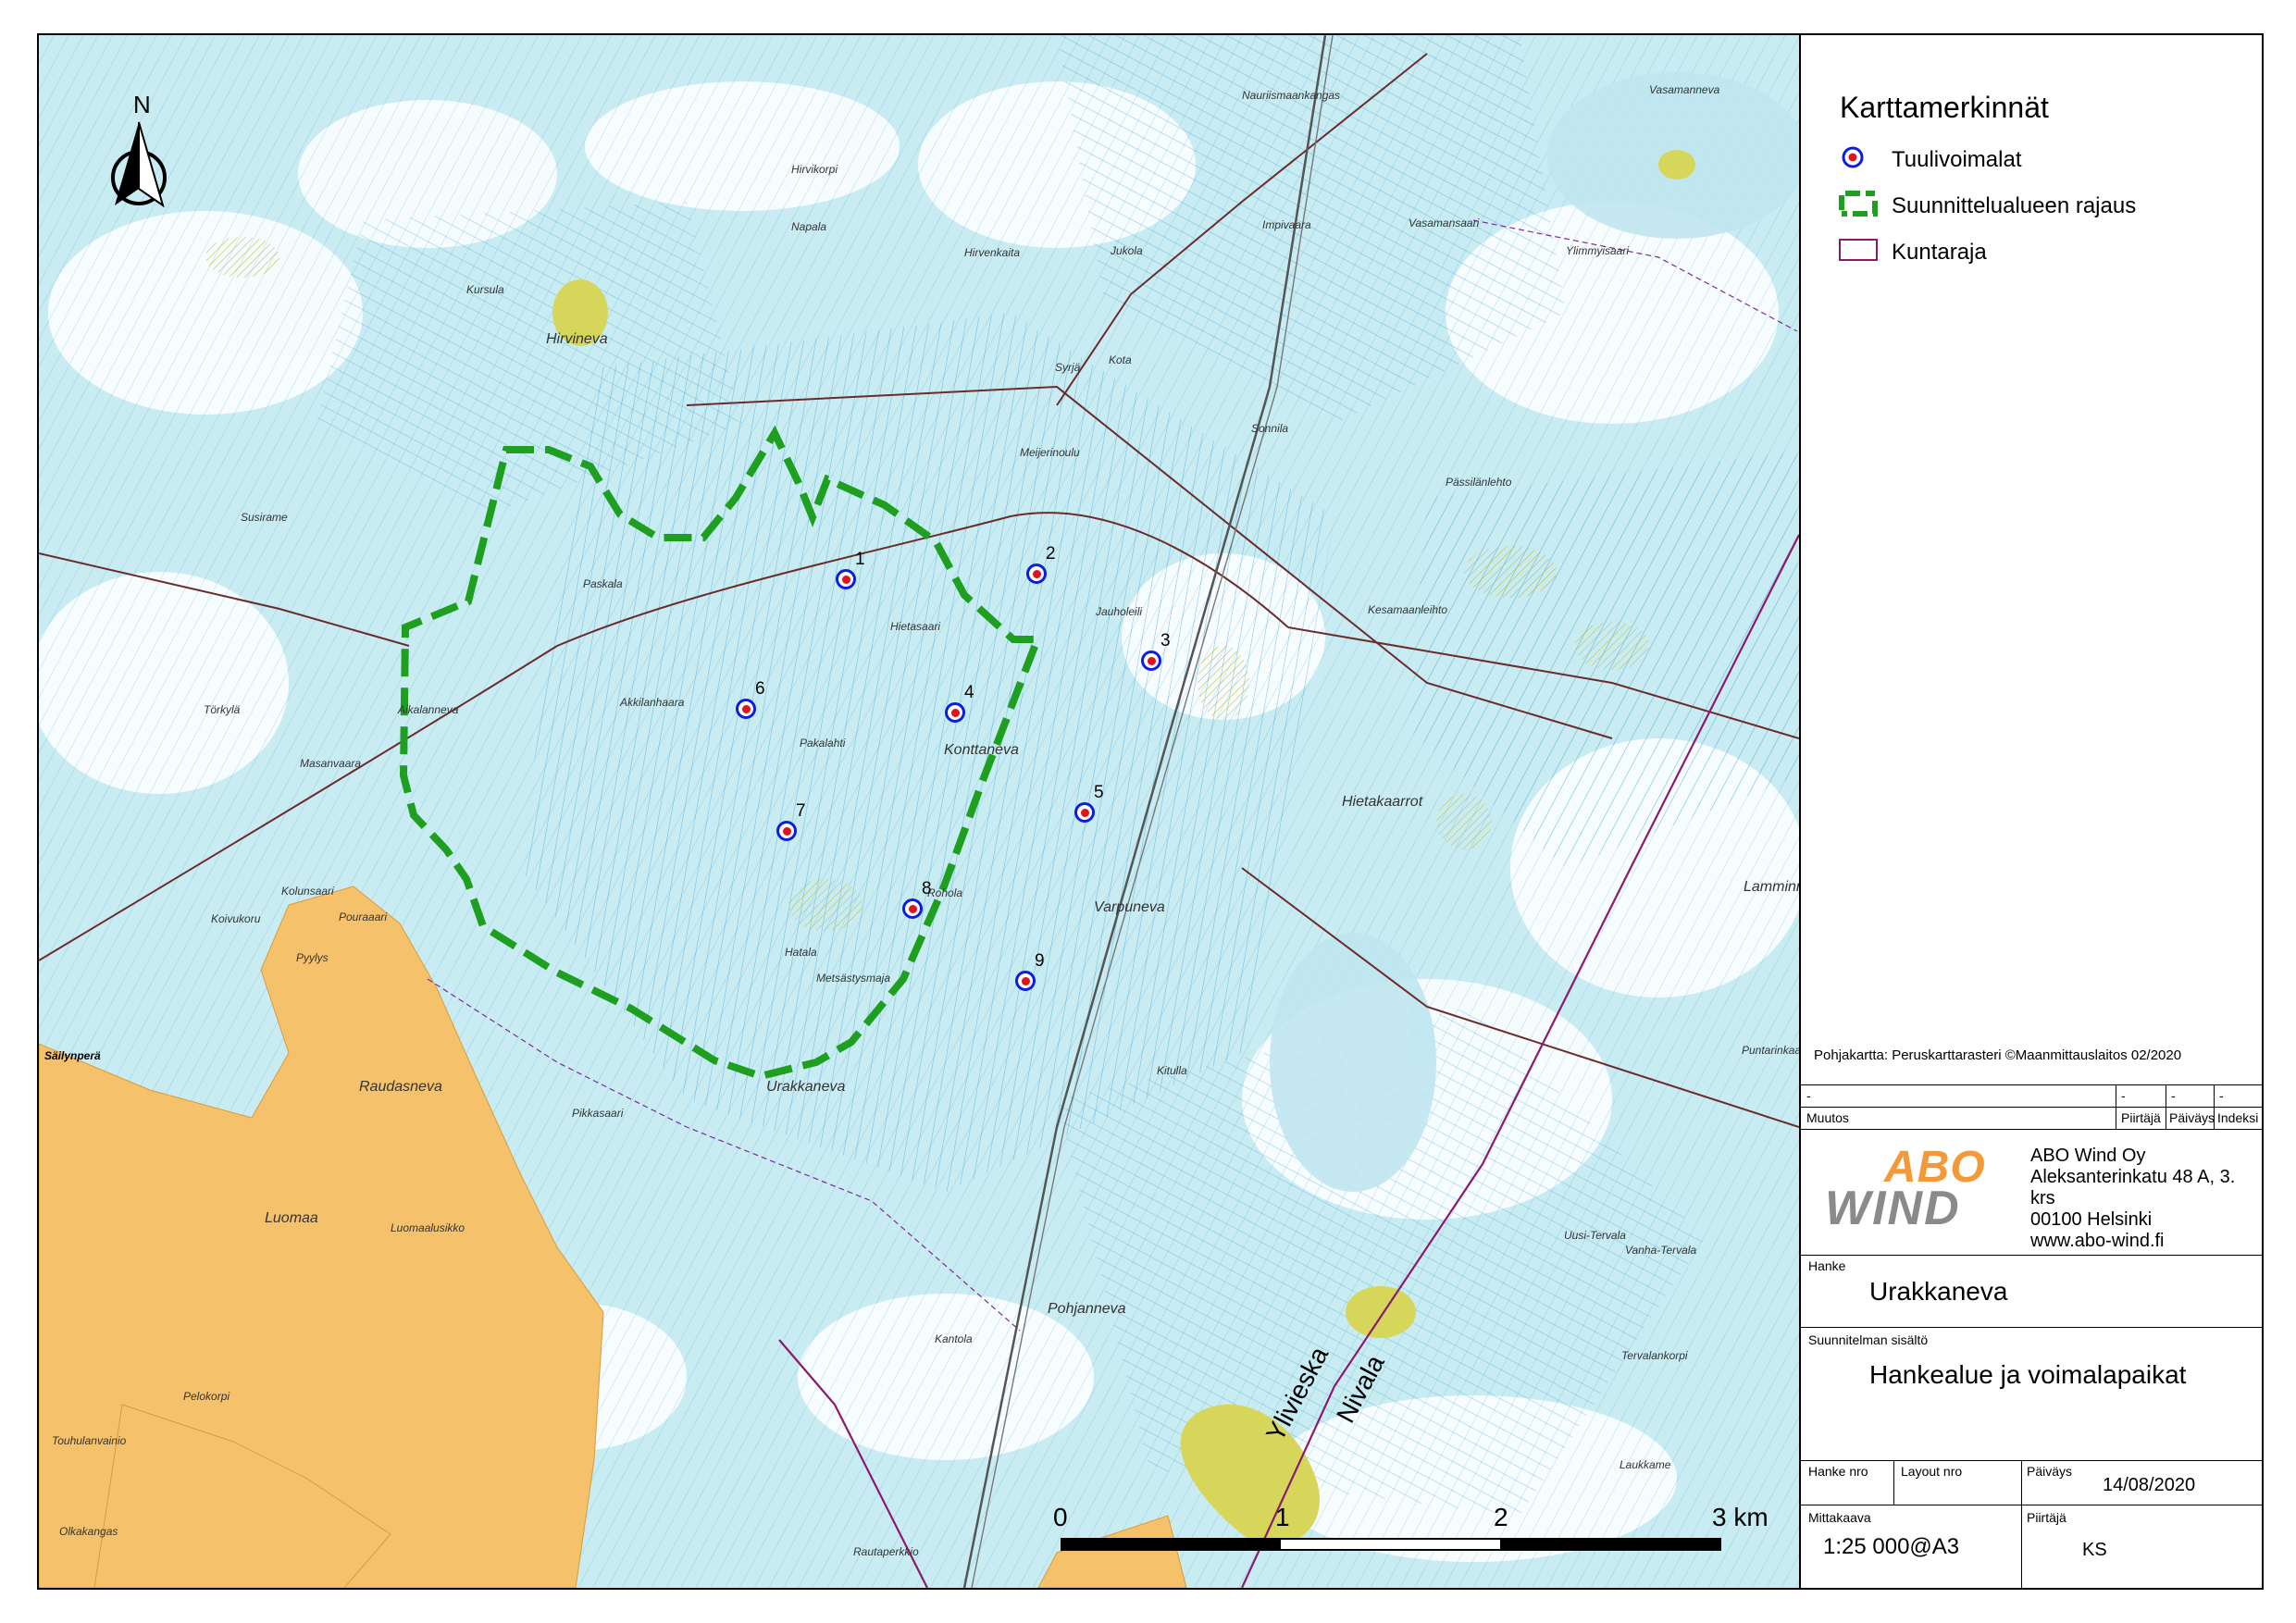 Image resolution: width=2296 pixels, height=1623 pixels. I want to click on scalebar-tick: 1, so click(1283, 1517).